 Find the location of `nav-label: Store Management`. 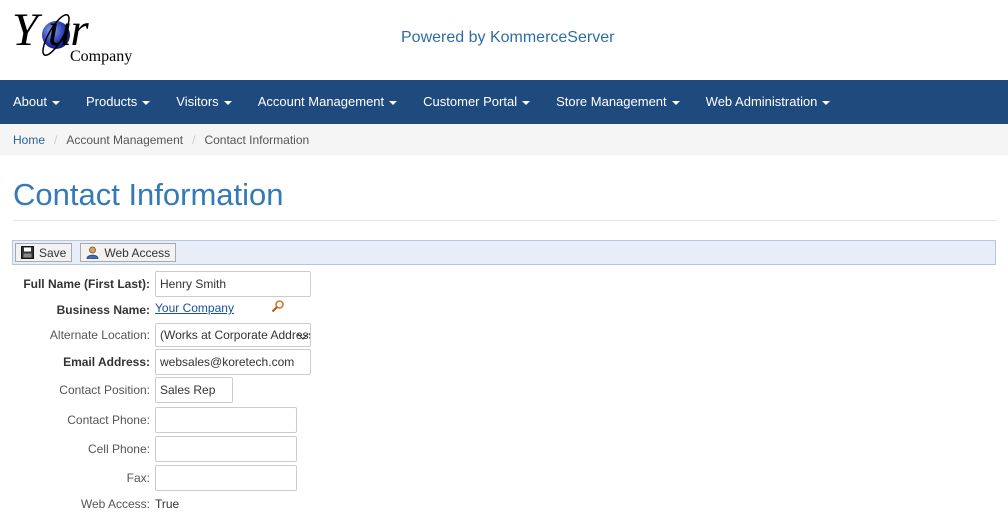

nav-label: Store Management is located at coordinates (611, 101).